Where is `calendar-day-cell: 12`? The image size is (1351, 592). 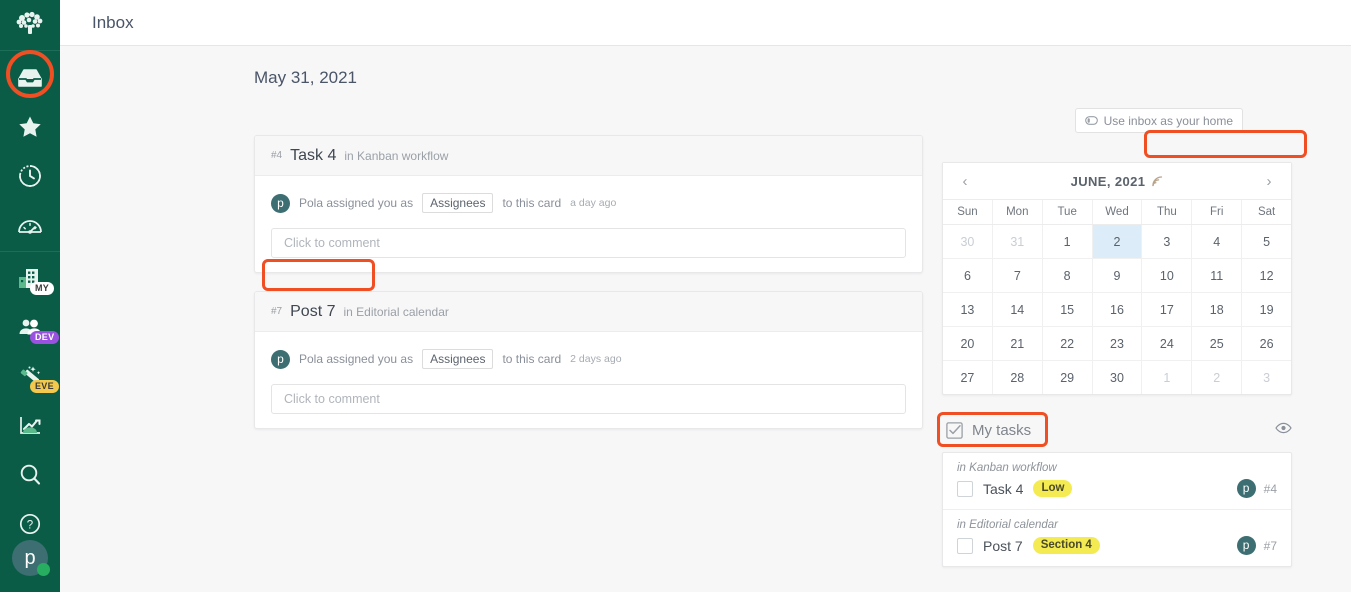
calendar-day-cell: 12 is located at coordinates (1266, 275).